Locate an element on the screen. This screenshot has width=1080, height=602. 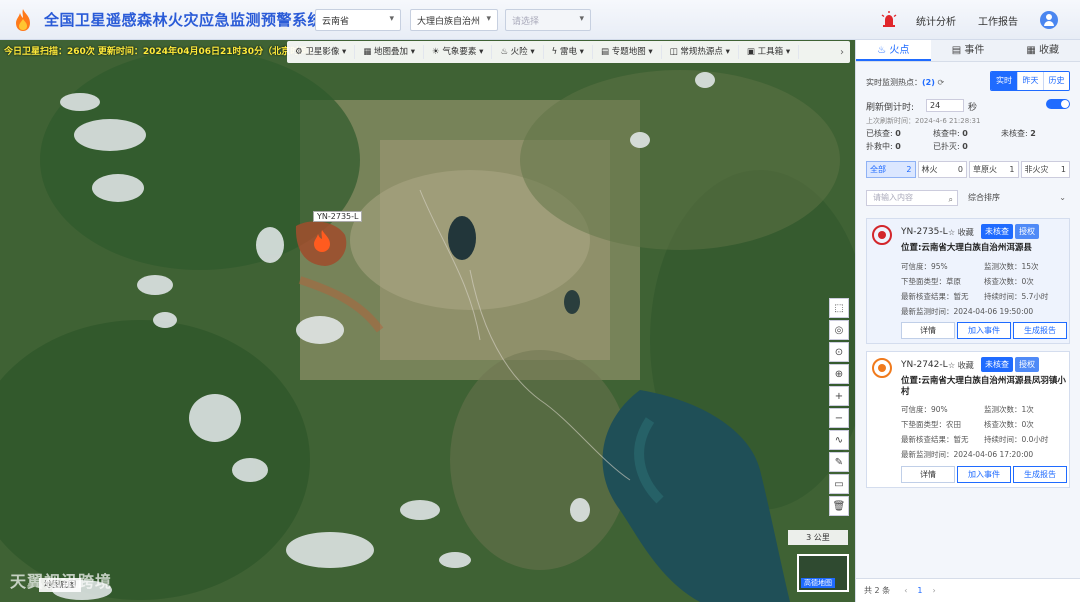
prefecture-select: 大理白族自治州 ▾ is located at coordinates (454, 20).